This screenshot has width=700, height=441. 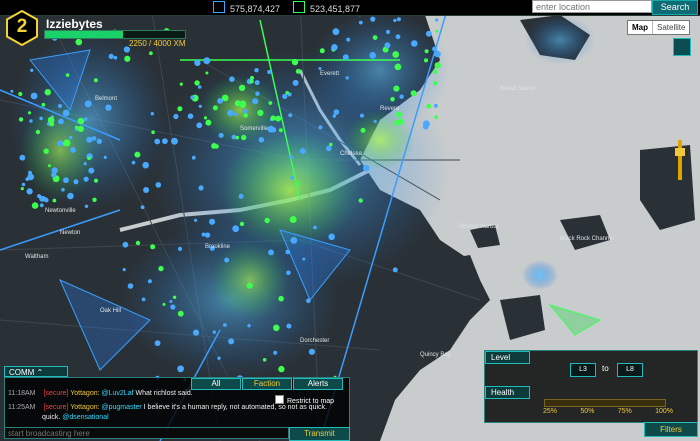 I want to click on location-search-input, so click(x=592, y=6).